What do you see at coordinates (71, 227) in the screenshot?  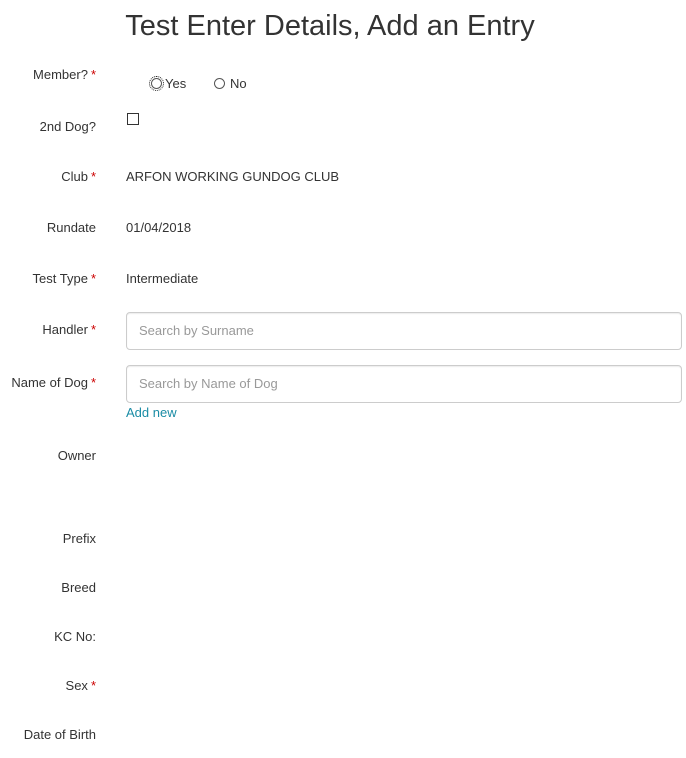 I see `rundate-label: Rundate` at bounding box center [71, 227].